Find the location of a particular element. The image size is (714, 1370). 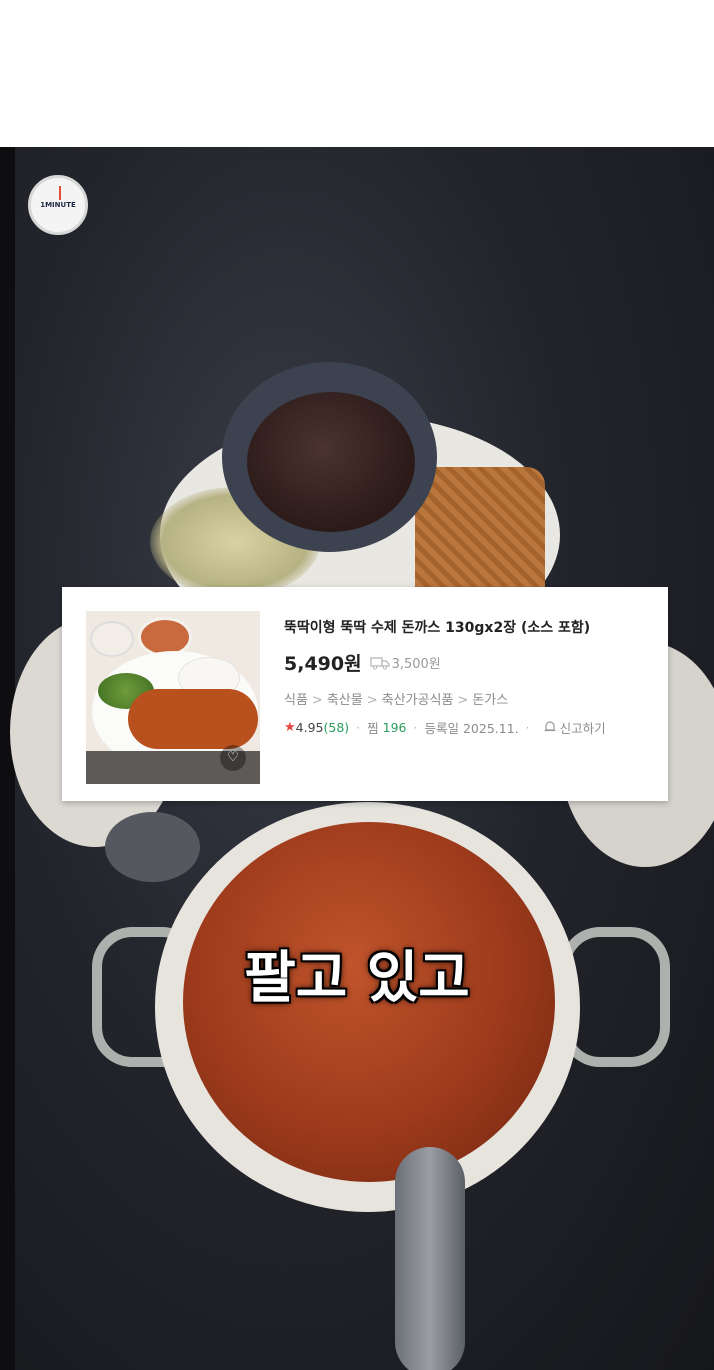

channel-logo: 1MINUTE is located at coordinates (58, 205).